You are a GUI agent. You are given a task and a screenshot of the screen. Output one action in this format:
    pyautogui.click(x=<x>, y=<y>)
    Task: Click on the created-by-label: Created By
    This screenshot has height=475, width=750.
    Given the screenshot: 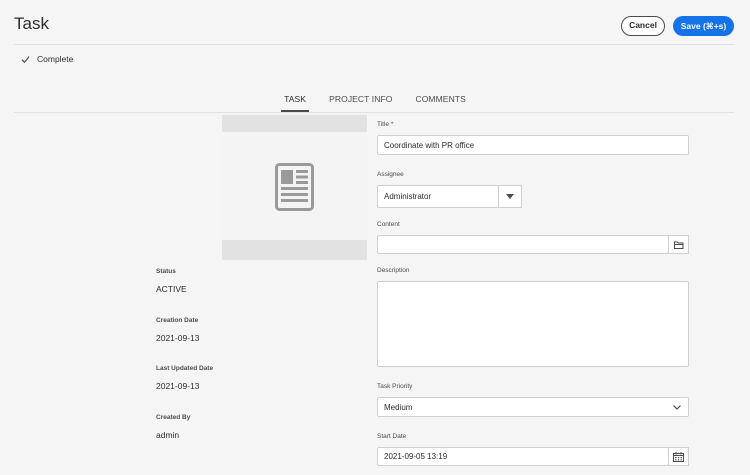 What is the action you would take?
    pyautogui.click(x=173, y=417)
    